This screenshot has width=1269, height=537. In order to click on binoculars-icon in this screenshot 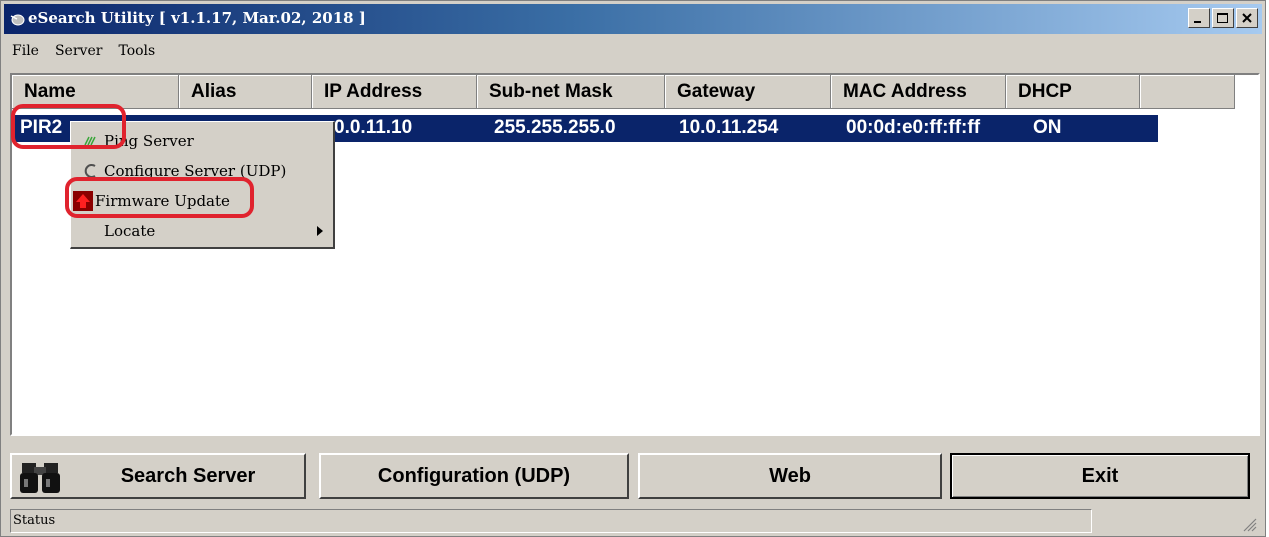, I will do `click(40, 478)`.